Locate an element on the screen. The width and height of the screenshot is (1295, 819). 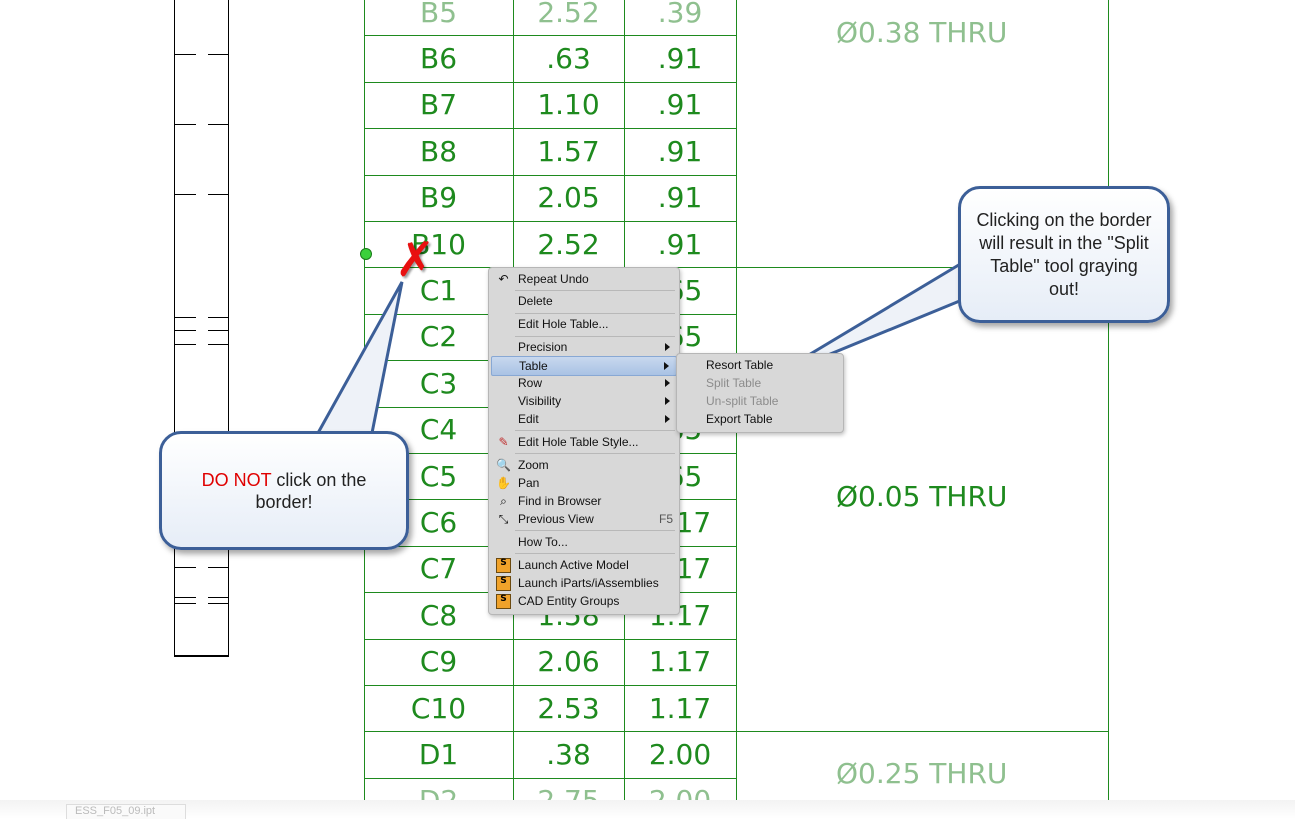
menu-item-visibility: Visibility is located at coordinates (584, 401).